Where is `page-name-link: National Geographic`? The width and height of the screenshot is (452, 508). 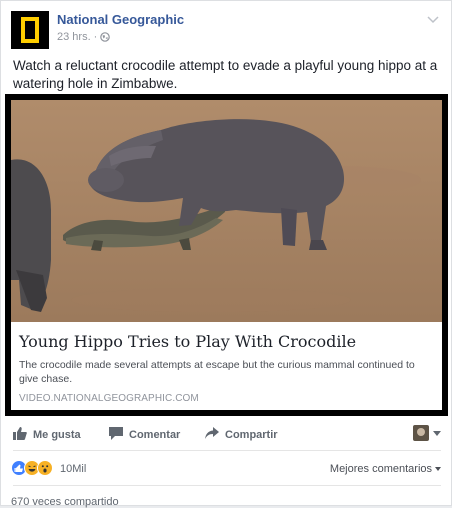 page-name-link: National Geographic is located at coordinates (120, 19).